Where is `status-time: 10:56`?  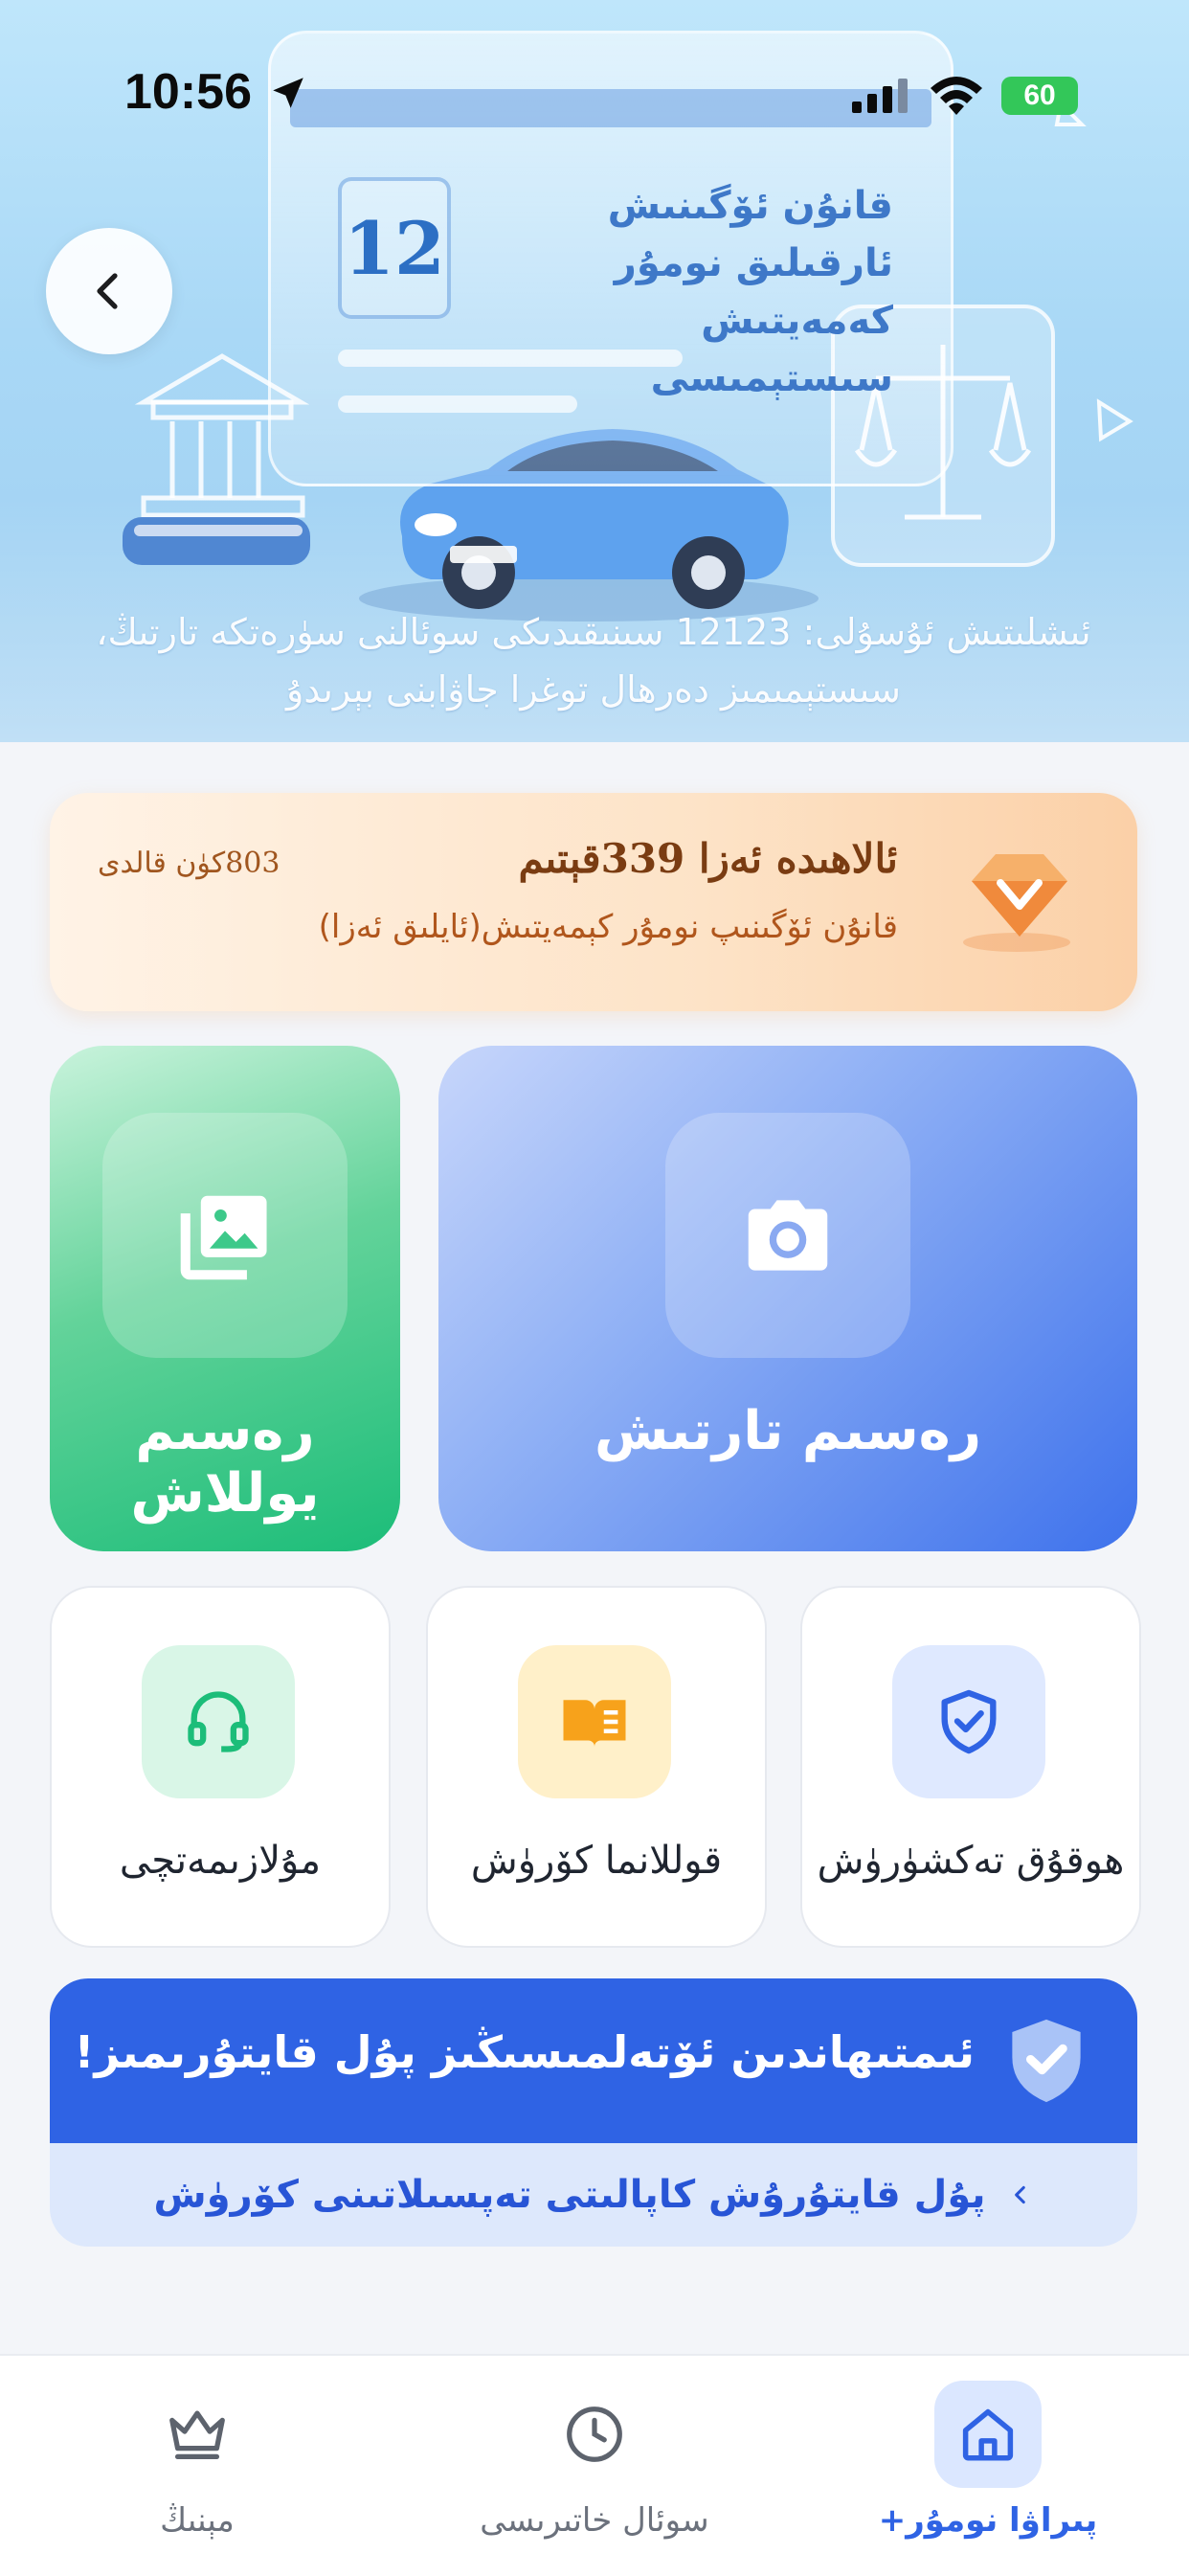 status-time: 10:56 is located at coordinates (188, 92).